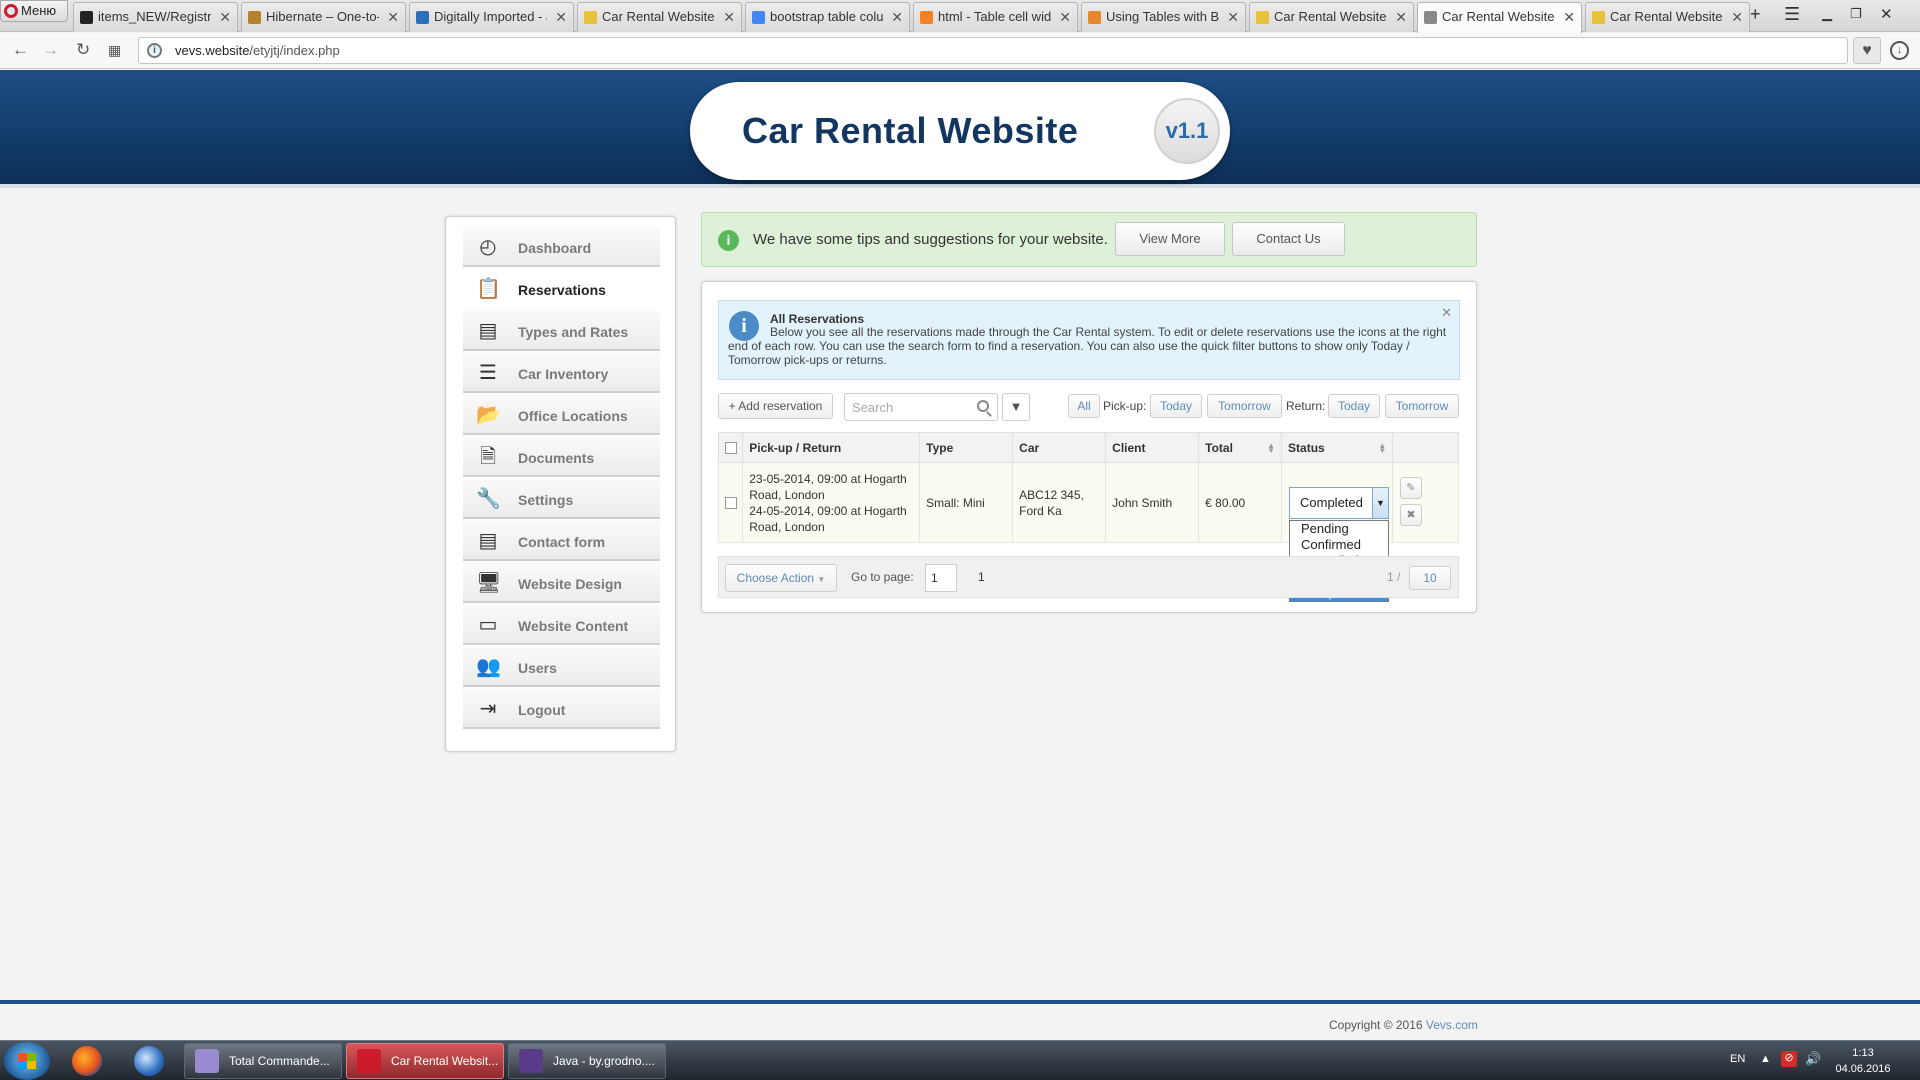  What do you see at coordinates (983, 406) in the screenshot?
I see `search-icon` at bounding box center [983, 406].